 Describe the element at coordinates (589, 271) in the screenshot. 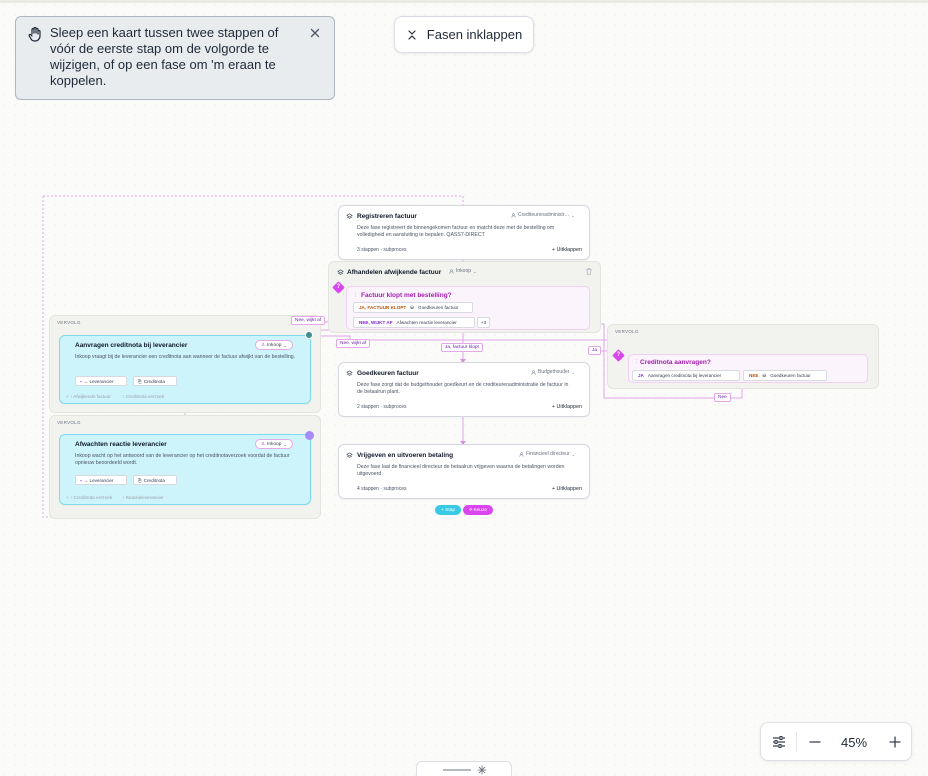

I see `trash-icon` at that location.